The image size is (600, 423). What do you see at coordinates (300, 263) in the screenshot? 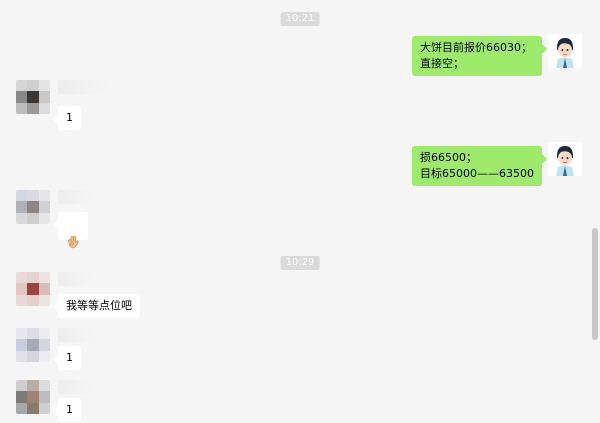
I see `timestamp: 10:29` at bounding box center [300, 263].